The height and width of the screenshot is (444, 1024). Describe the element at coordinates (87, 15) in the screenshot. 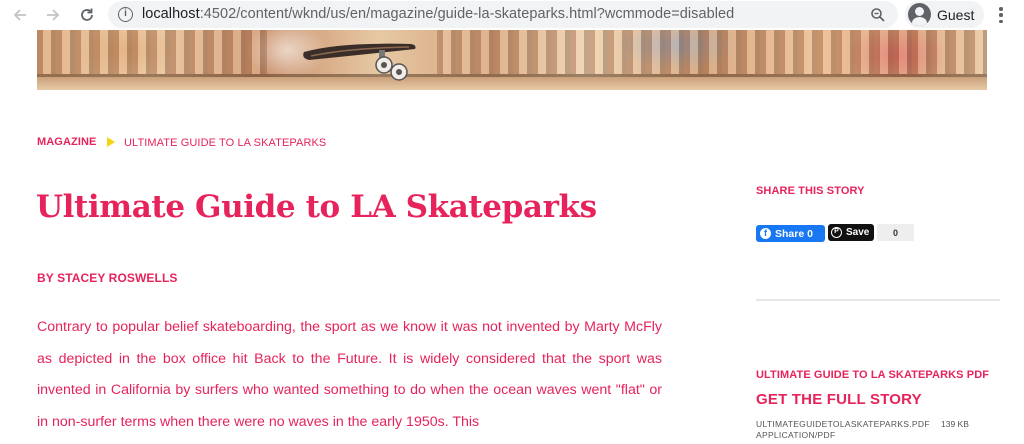

I see `reload-icon` at that location.